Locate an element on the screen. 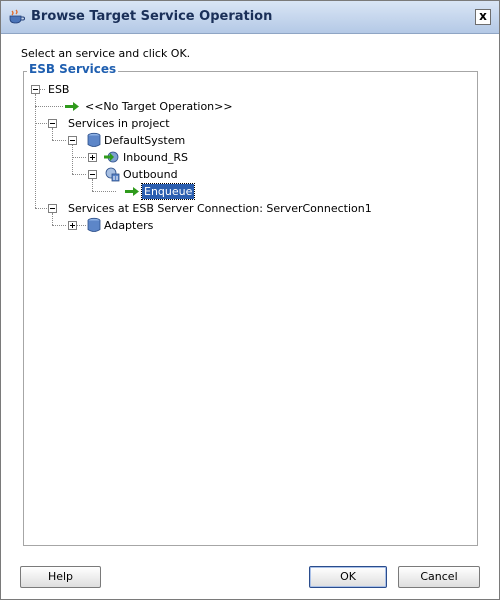  cancel-button: Cancel is located at coordinates (439, 577).